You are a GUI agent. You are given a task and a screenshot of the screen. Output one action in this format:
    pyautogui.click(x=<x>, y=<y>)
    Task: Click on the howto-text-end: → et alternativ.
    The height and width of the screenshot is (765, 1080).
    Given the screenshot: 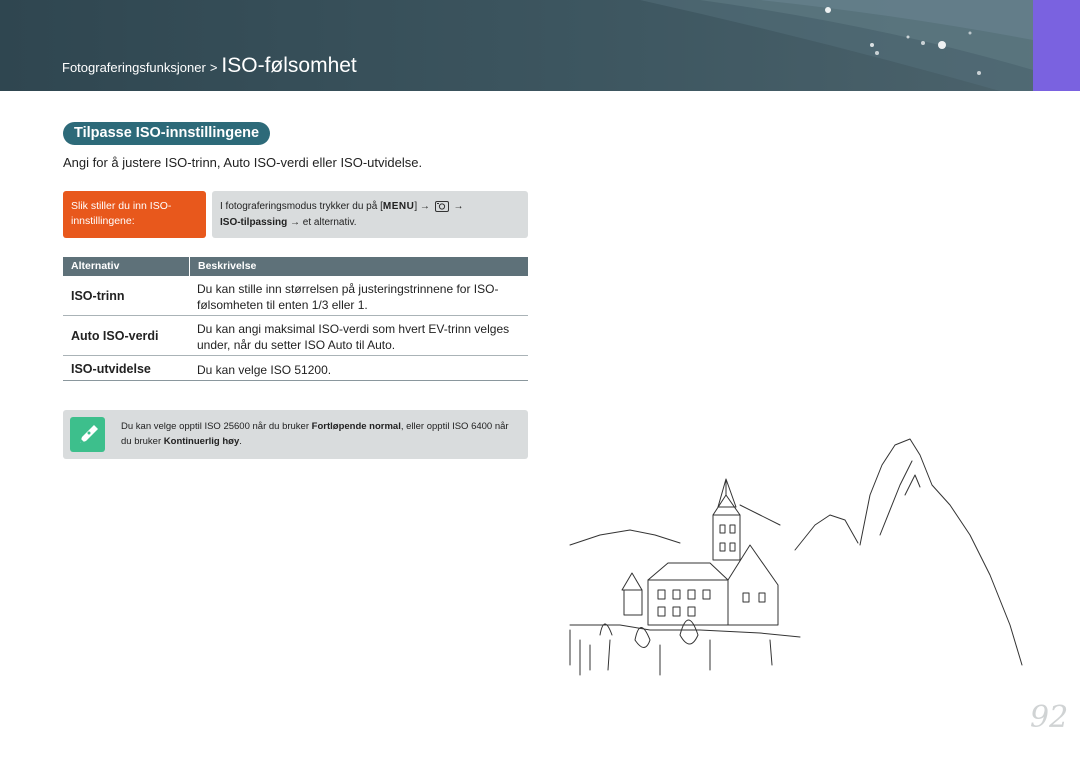 What is the action you would take?
    pyautogui.click(x=323, y=222)
    